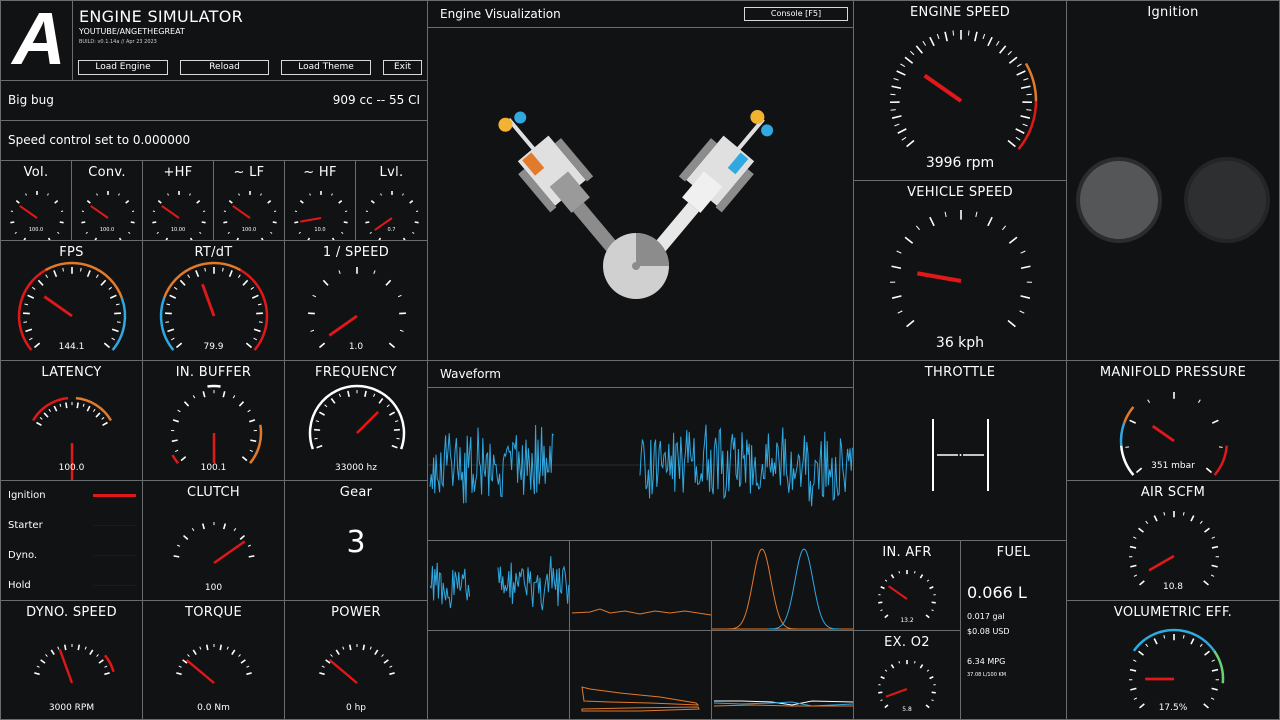  Describe the element at coordinates (39, 40) in the screenshot. I see `app-logo: A` at that location.